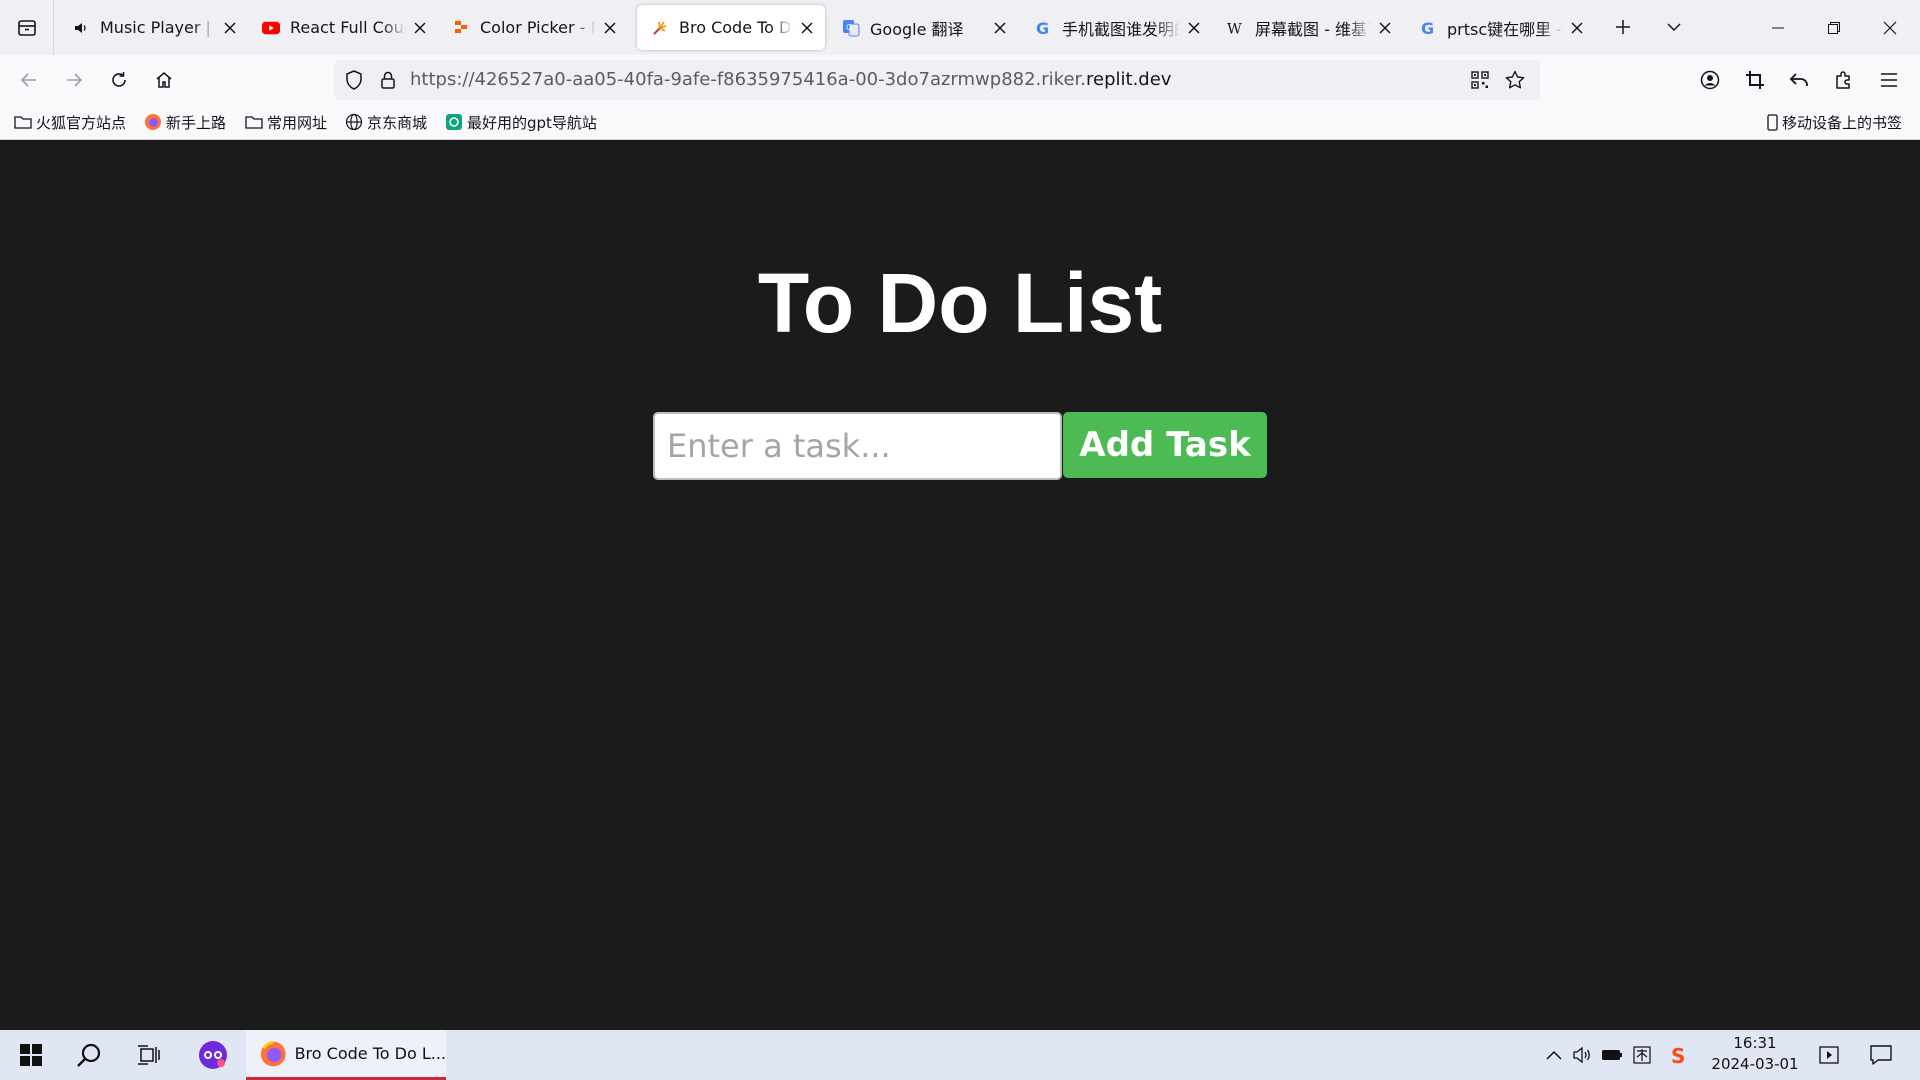 The height and width of the screenshot is (1080, 1920). What do you see at coordinates (454, 122) in the screenshot?
I see `gpt-icon` at bounding box center [454, 122].